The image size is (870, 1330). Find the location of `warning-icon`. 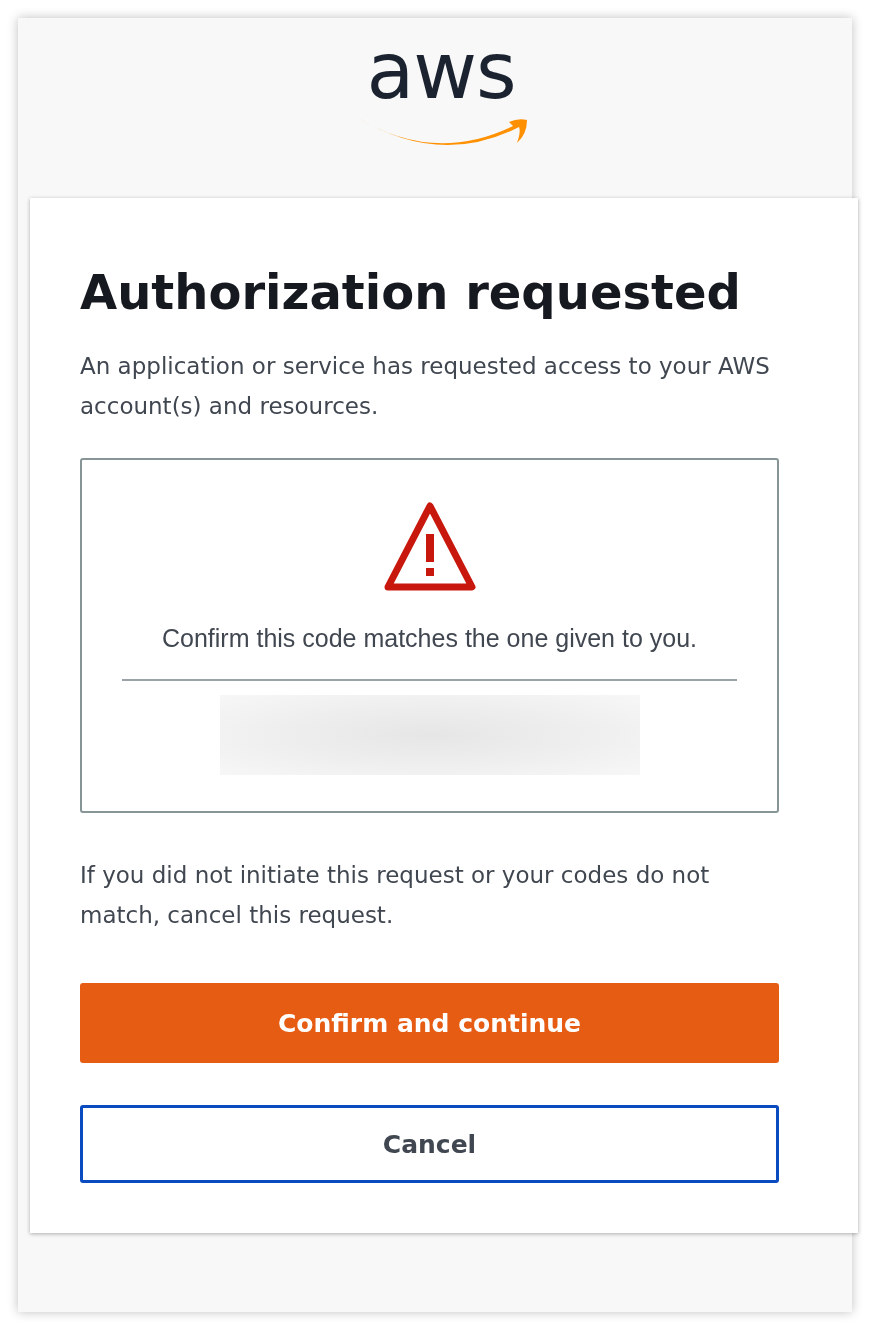

warning-icon is located at coordinates (429, 547).